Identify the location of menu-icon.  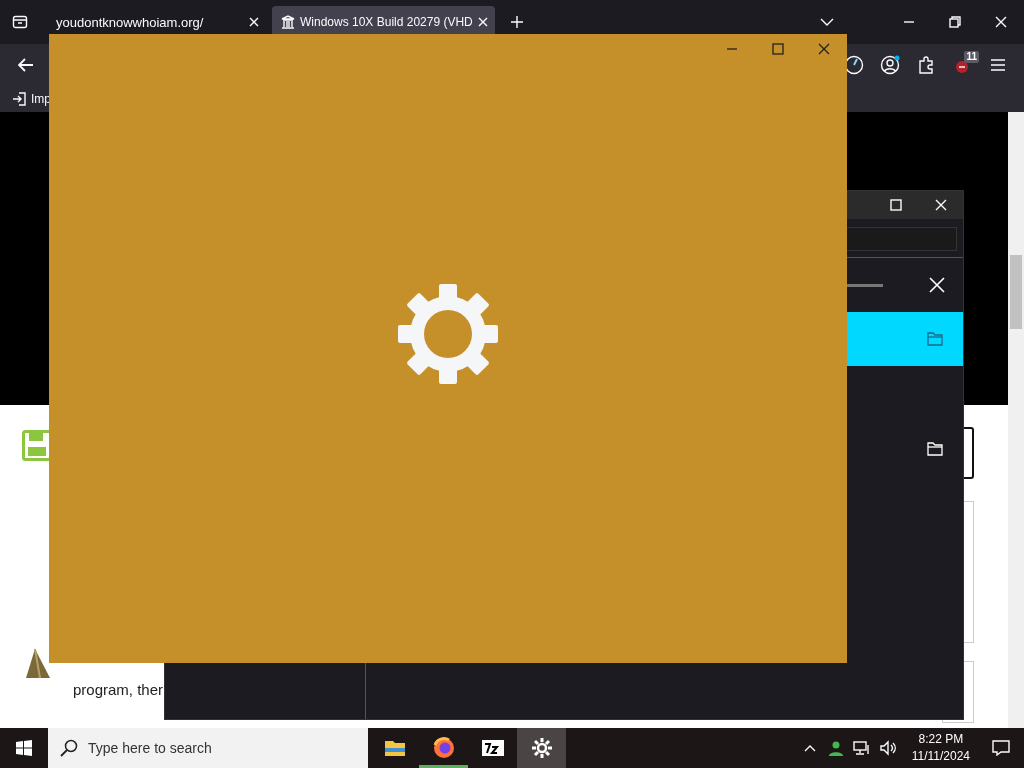
(998, 65).